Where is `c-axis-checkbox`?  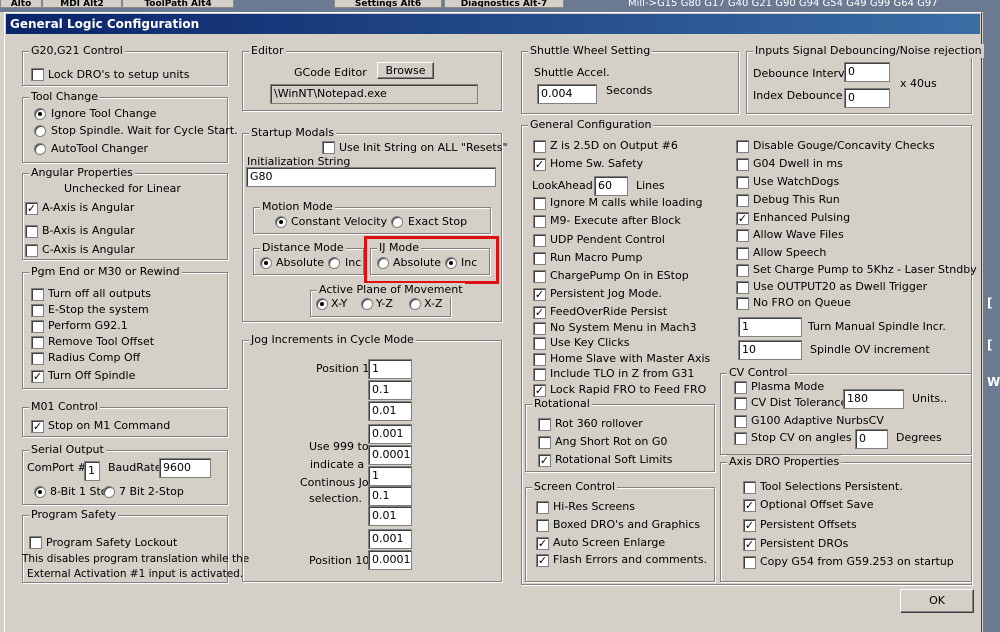 c-axis-checkbox is located at coordinates (31, 250).